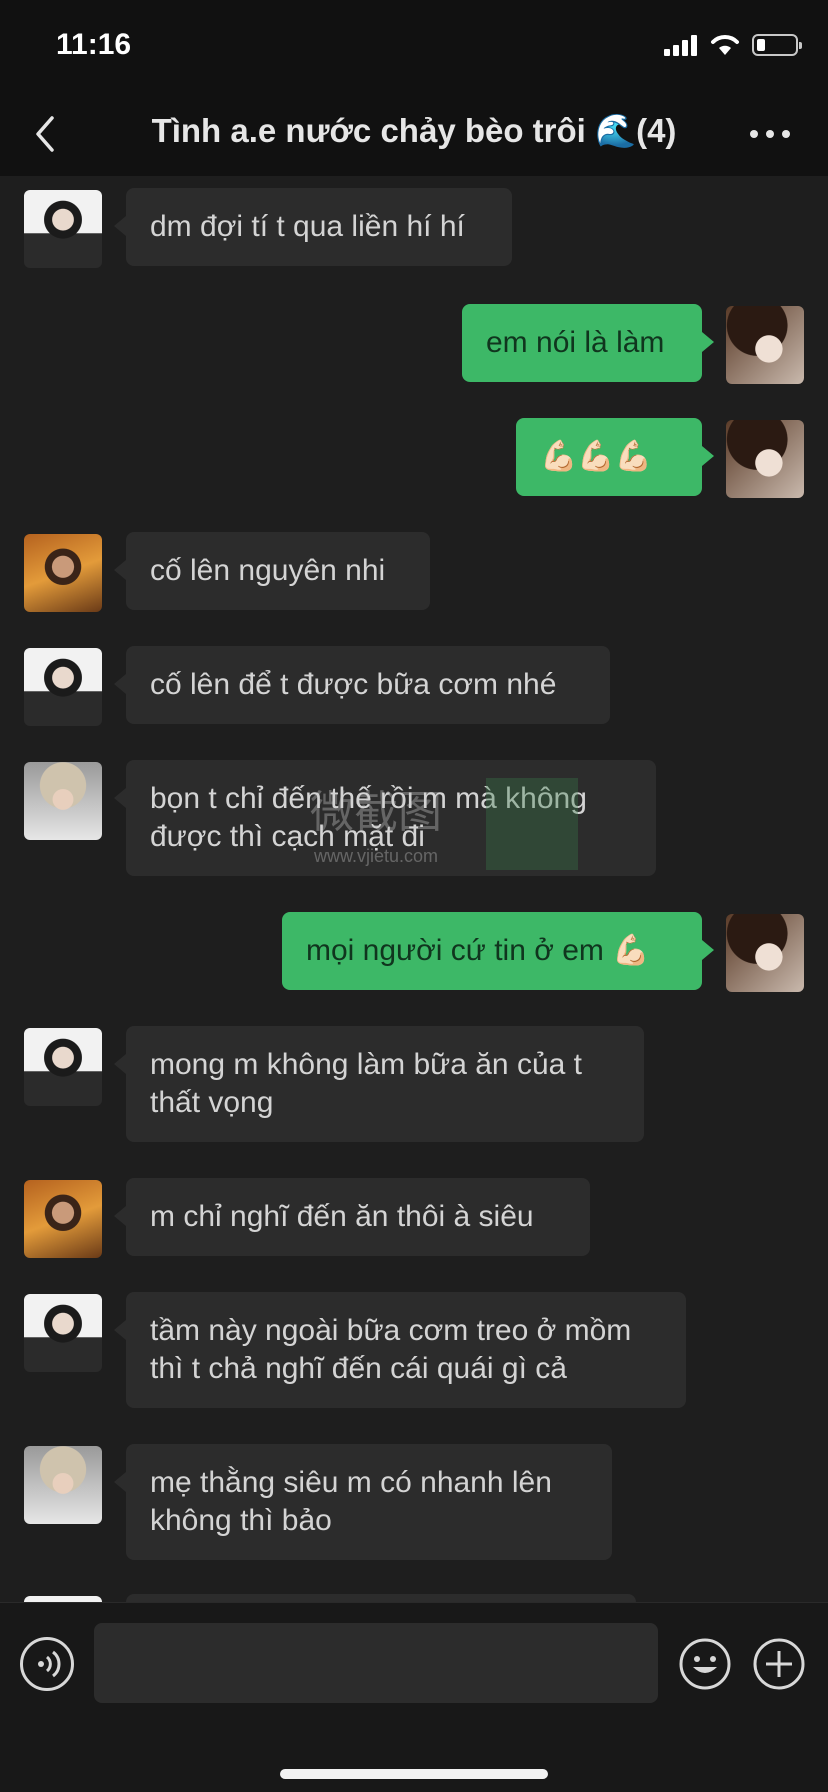 Image resolution: width=828 pixels, height=1792 pixels. Describe the element at coordinates (498, 951) in the screenshot. I see `message-bubble: mọi người cứ tin ở em 💪🏻` at that location.